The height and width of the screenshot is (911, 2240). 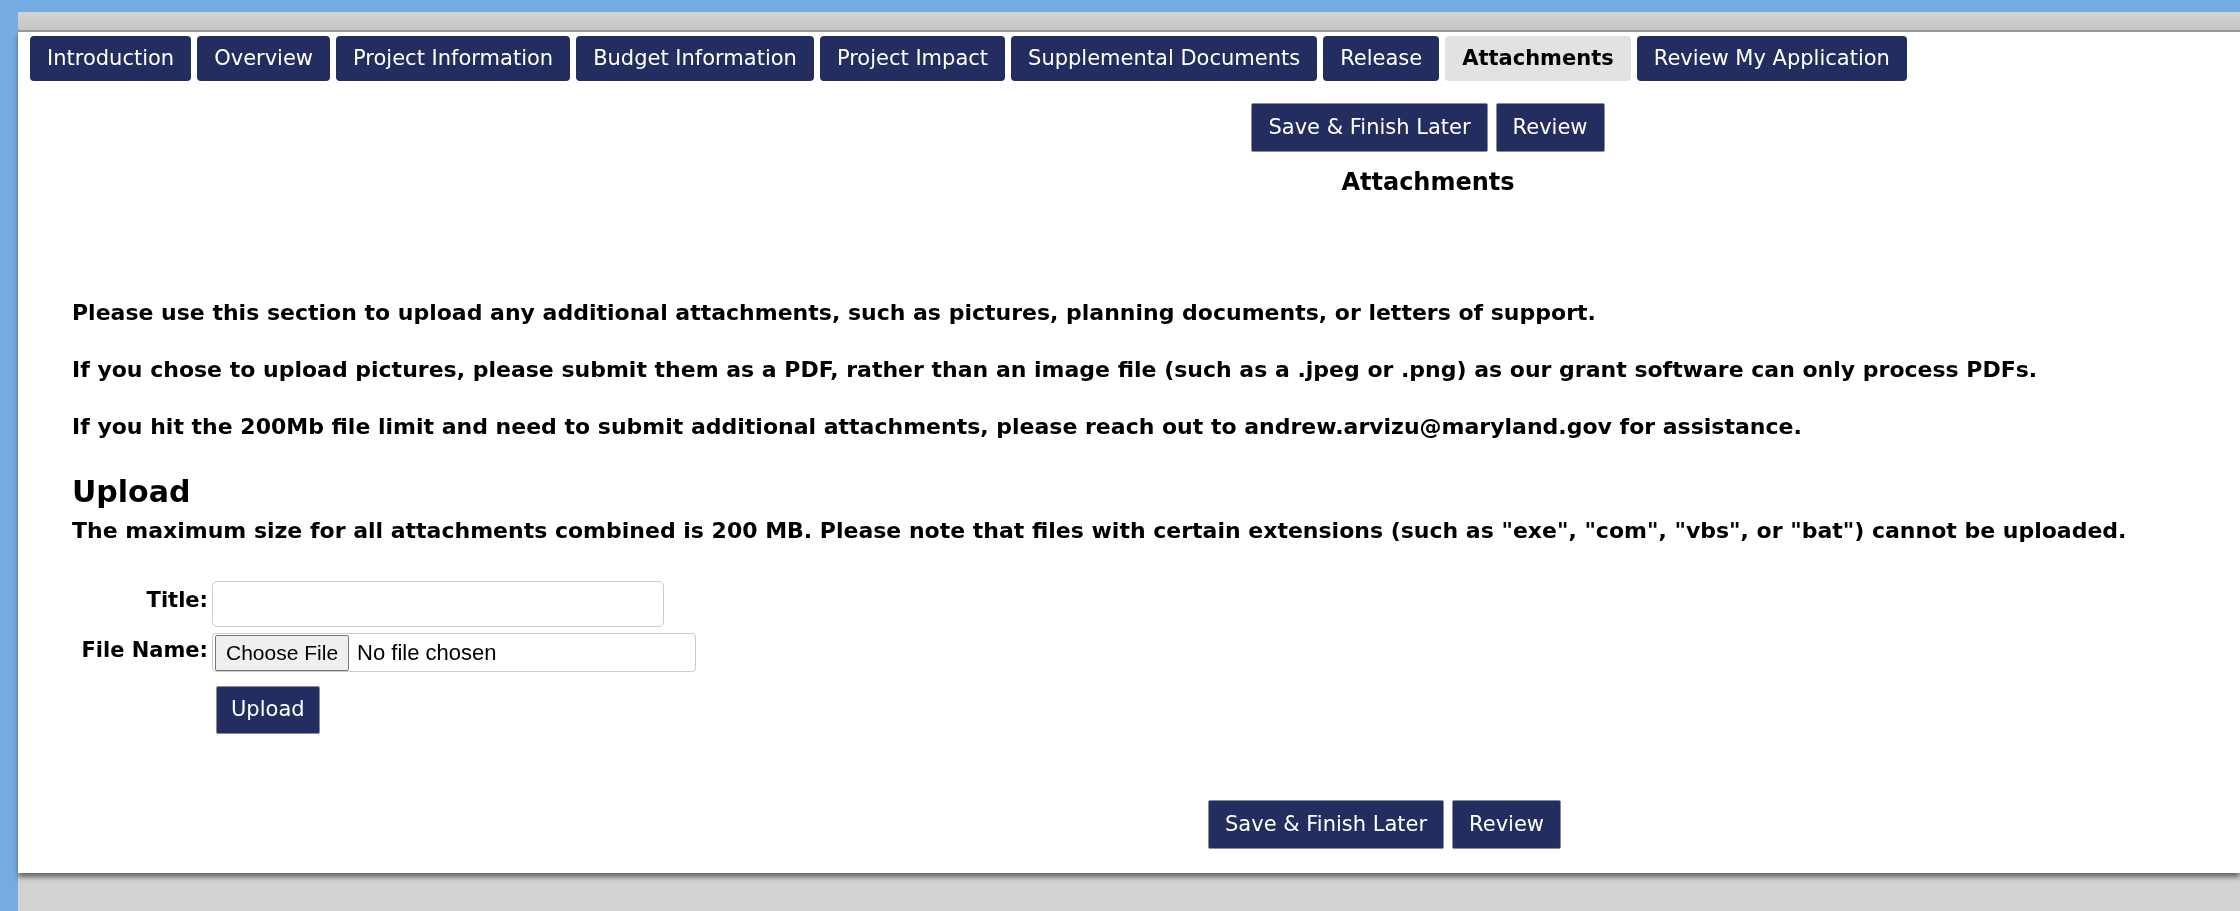 I want to click on instruction-text: If you hit the 200Mb file limit and need to submit additional attachments, please reach out to andrew.arvizu@maryland.gov for assistance., so click(x=937, y=427).